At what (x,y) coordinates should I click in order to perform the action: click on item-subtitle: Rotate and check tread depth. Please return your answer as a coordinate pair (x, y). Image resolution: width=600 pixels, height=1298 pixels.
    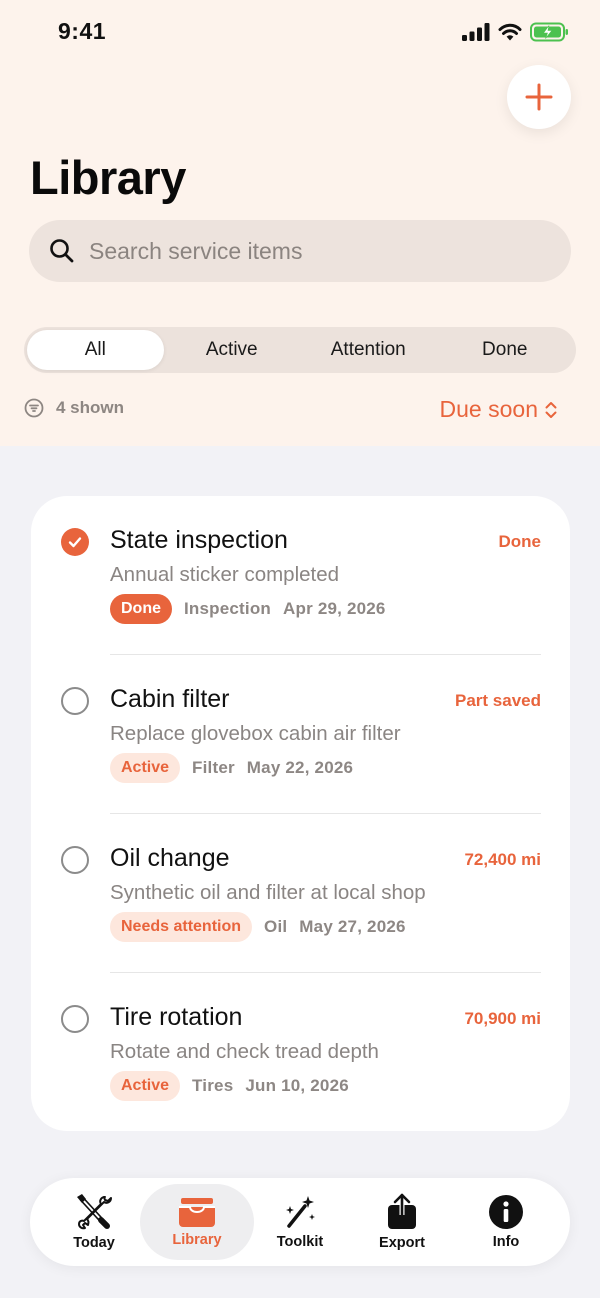
    Looking at the image, I should click on (244, 1051).